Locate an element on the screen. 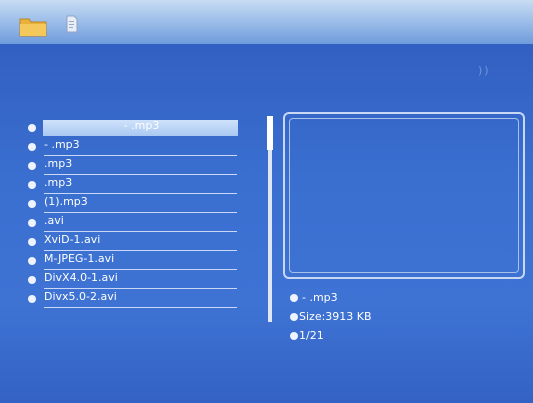 This screenshot has height=403, width=533. top-toolbar is located at coordinates (266, 22).